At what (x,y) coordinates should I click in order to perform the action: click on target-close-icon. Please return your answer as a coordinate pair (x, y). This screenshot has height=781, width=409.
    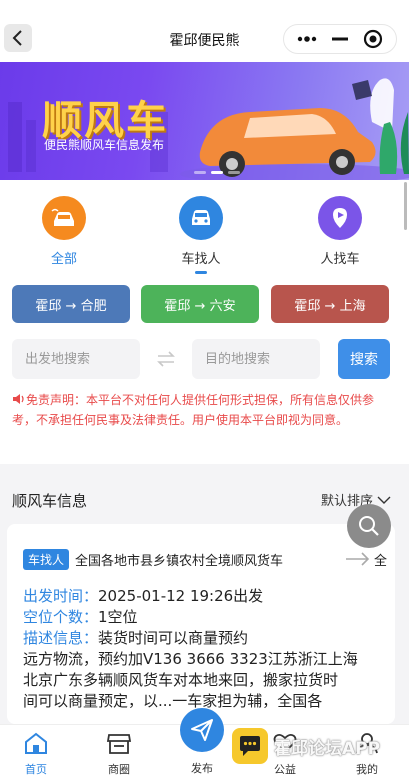
    Looking at the image, I should click on (373, 39).